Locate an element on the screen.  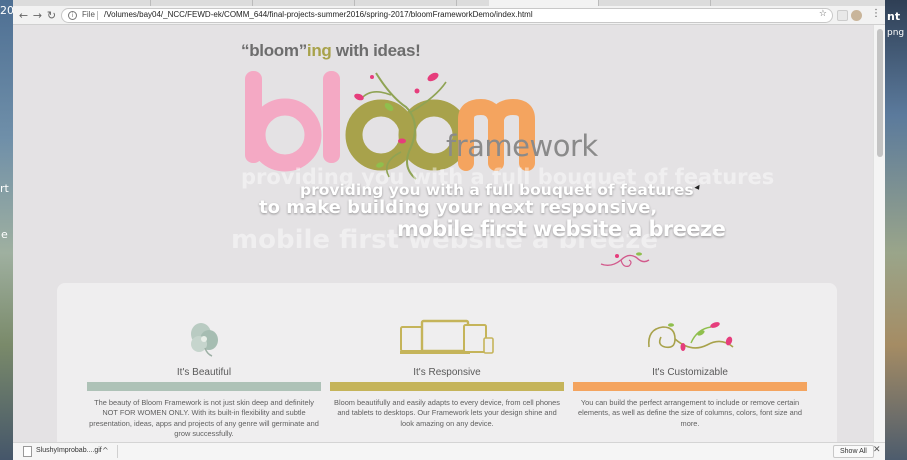
feature-title: It's Beautiful is located at coordinates (204, 372).